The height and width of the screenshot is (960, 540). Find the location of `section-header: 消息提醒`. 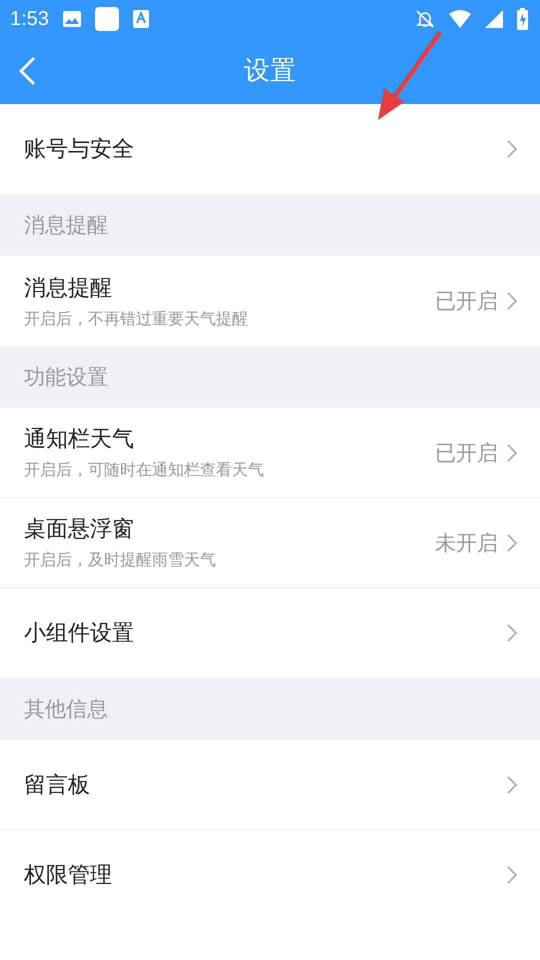

section-header: 消息提醒 is located at coordinates (66, 225).